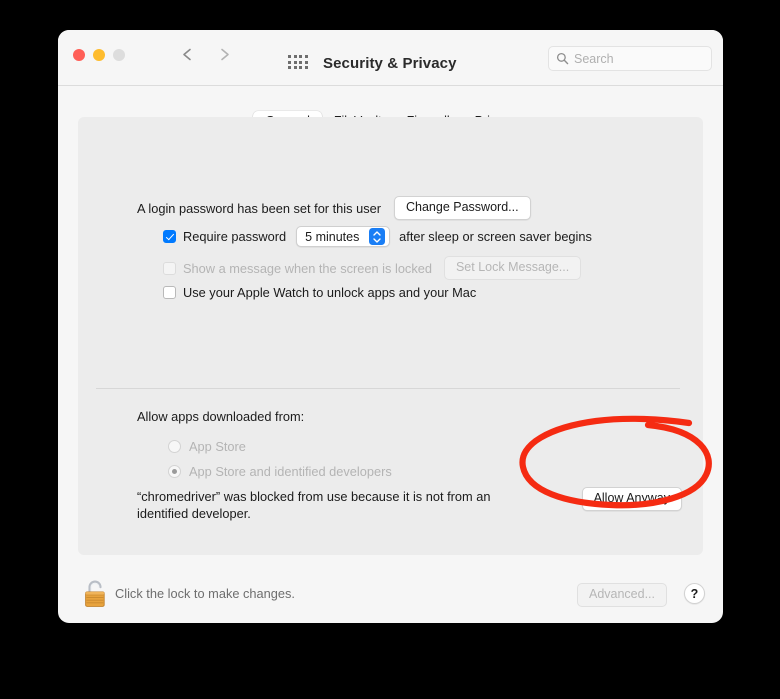 The height and width of the screenshot is (699, 780). What do you see at coordinates (307, 268) in the screenshot?
I see `show-lock-message-label: Show a message when the screen is locked` at bounding box center [307, 268].